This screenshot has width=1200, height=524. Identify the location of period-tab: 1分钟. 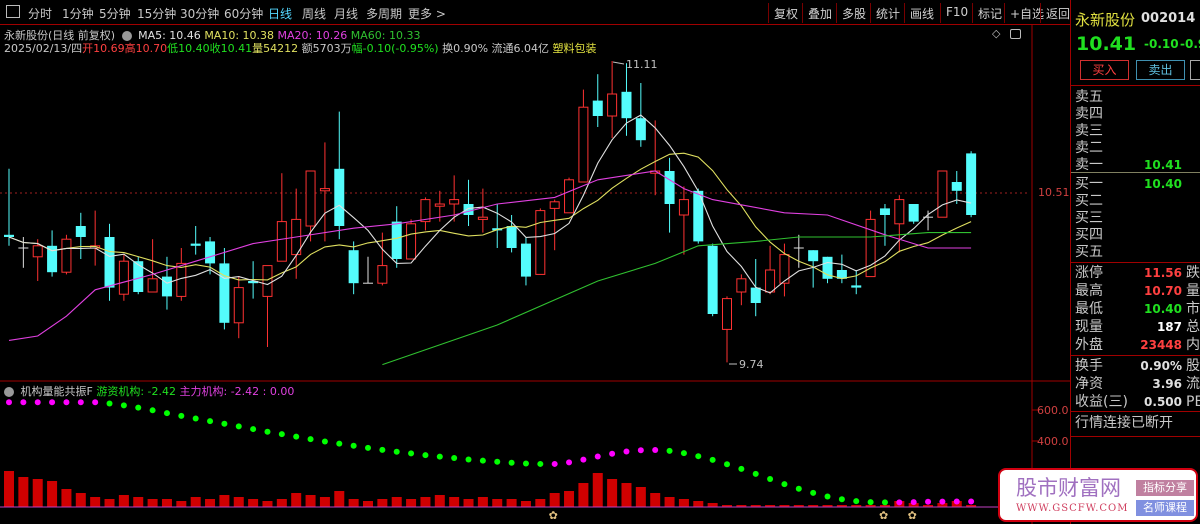
(78, 13).